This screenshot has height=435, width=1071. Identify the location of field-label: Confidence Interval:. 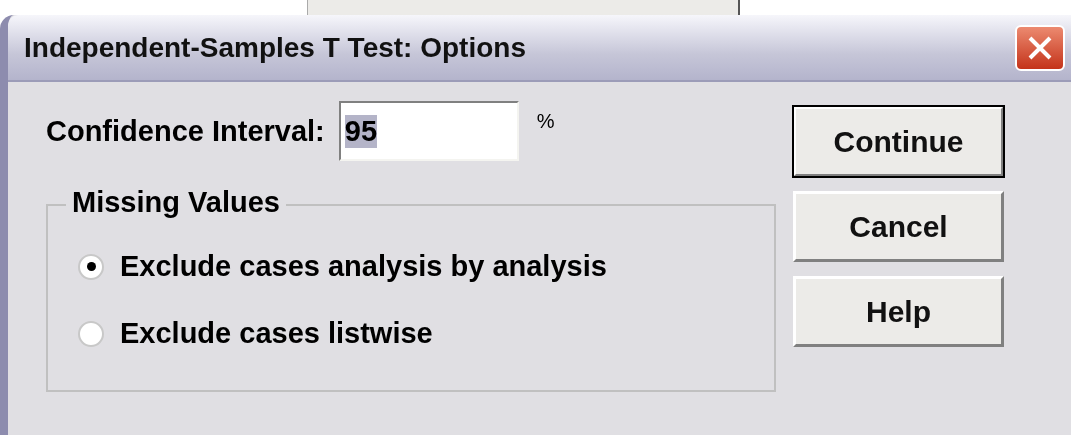
(185, 131).